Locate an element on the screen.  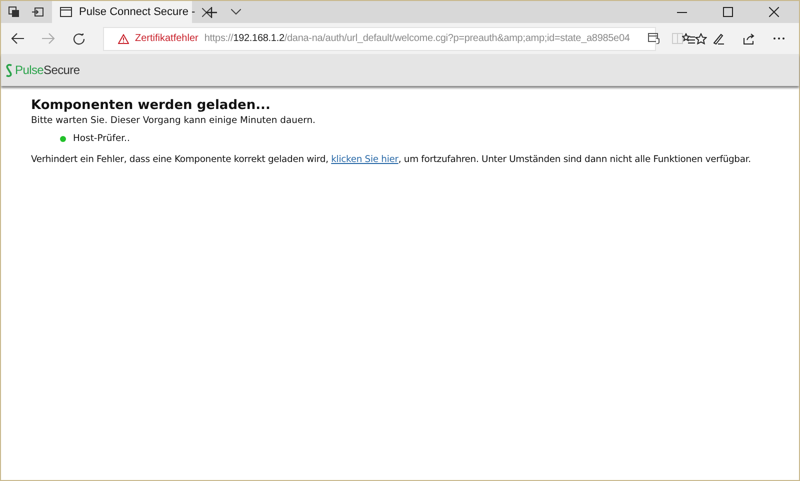
error-notice: Verhindert ein Fehler, dass eine Komponente korrekt geladen wird, klicken Sie hier, um fortzufahren. Unter Umständen sind dann nicht alle Funktionen verfügbar. is located at coordinates (391, 159).